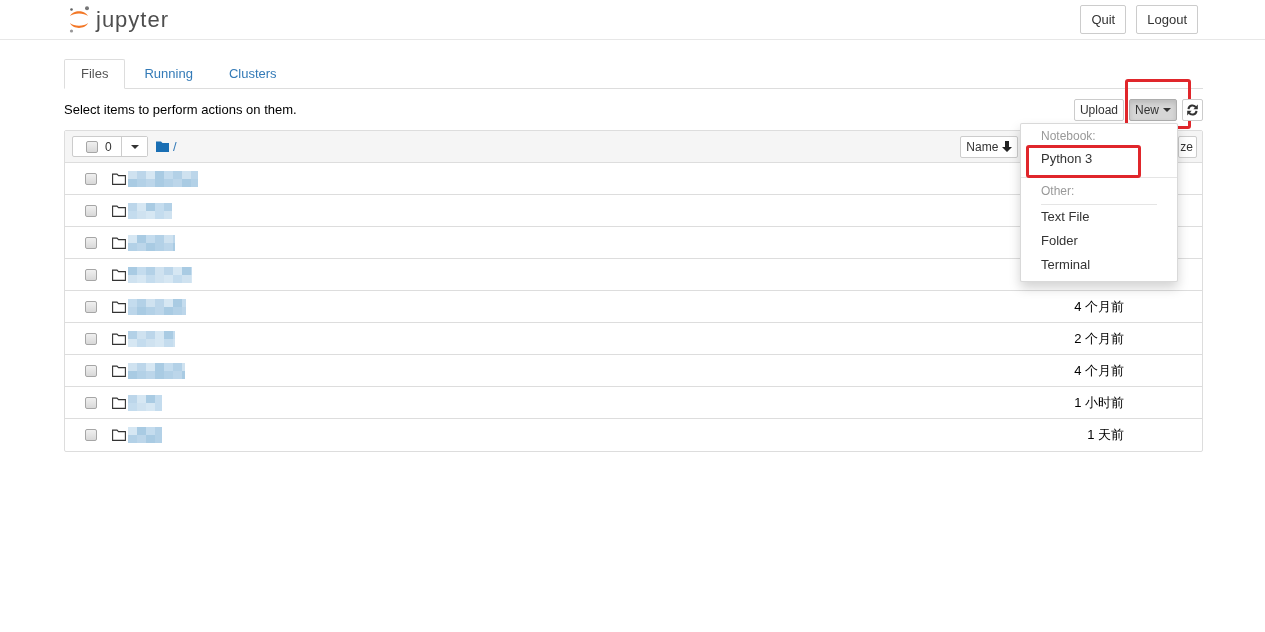  I want to click on menu-item: Python 3, so click(1067, 159).